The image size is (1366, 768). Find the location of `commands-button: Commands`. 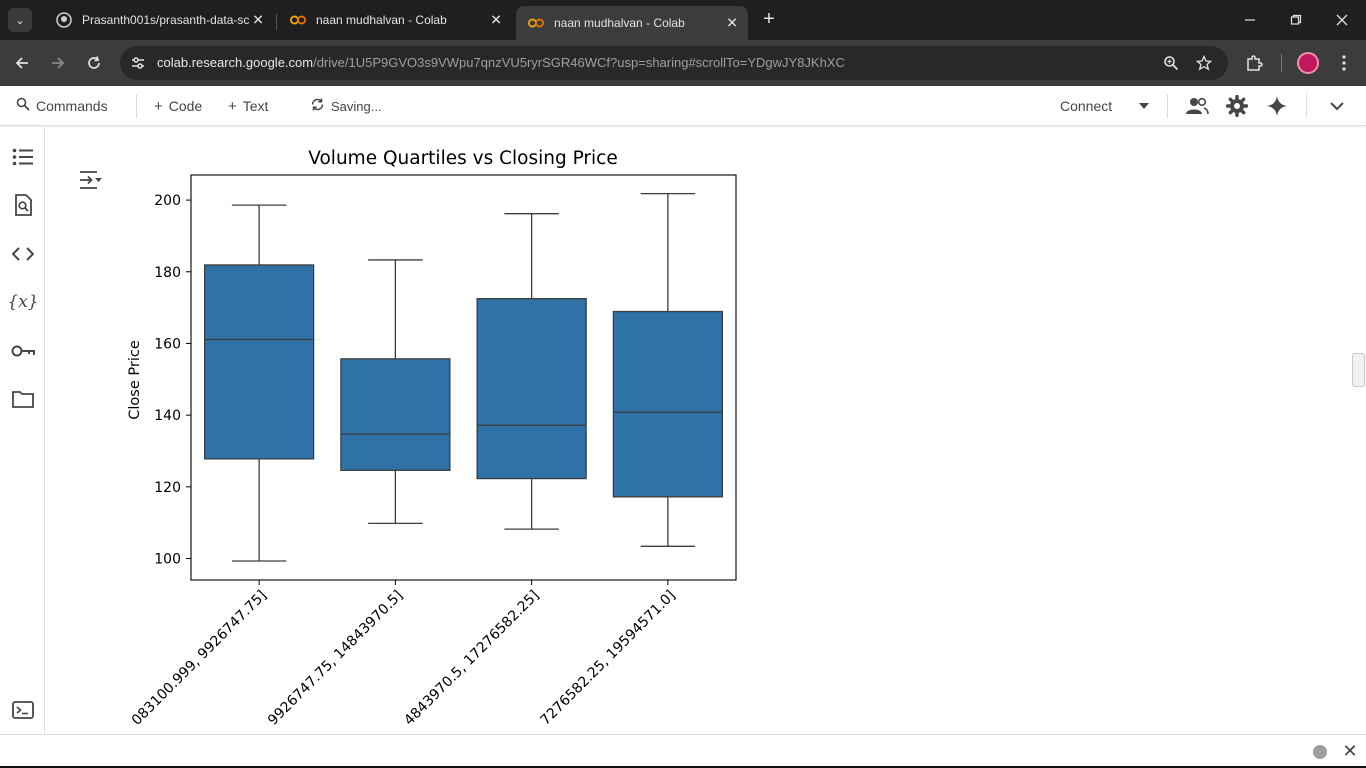

commands-button: Commands is located at coordinates (62, 106).